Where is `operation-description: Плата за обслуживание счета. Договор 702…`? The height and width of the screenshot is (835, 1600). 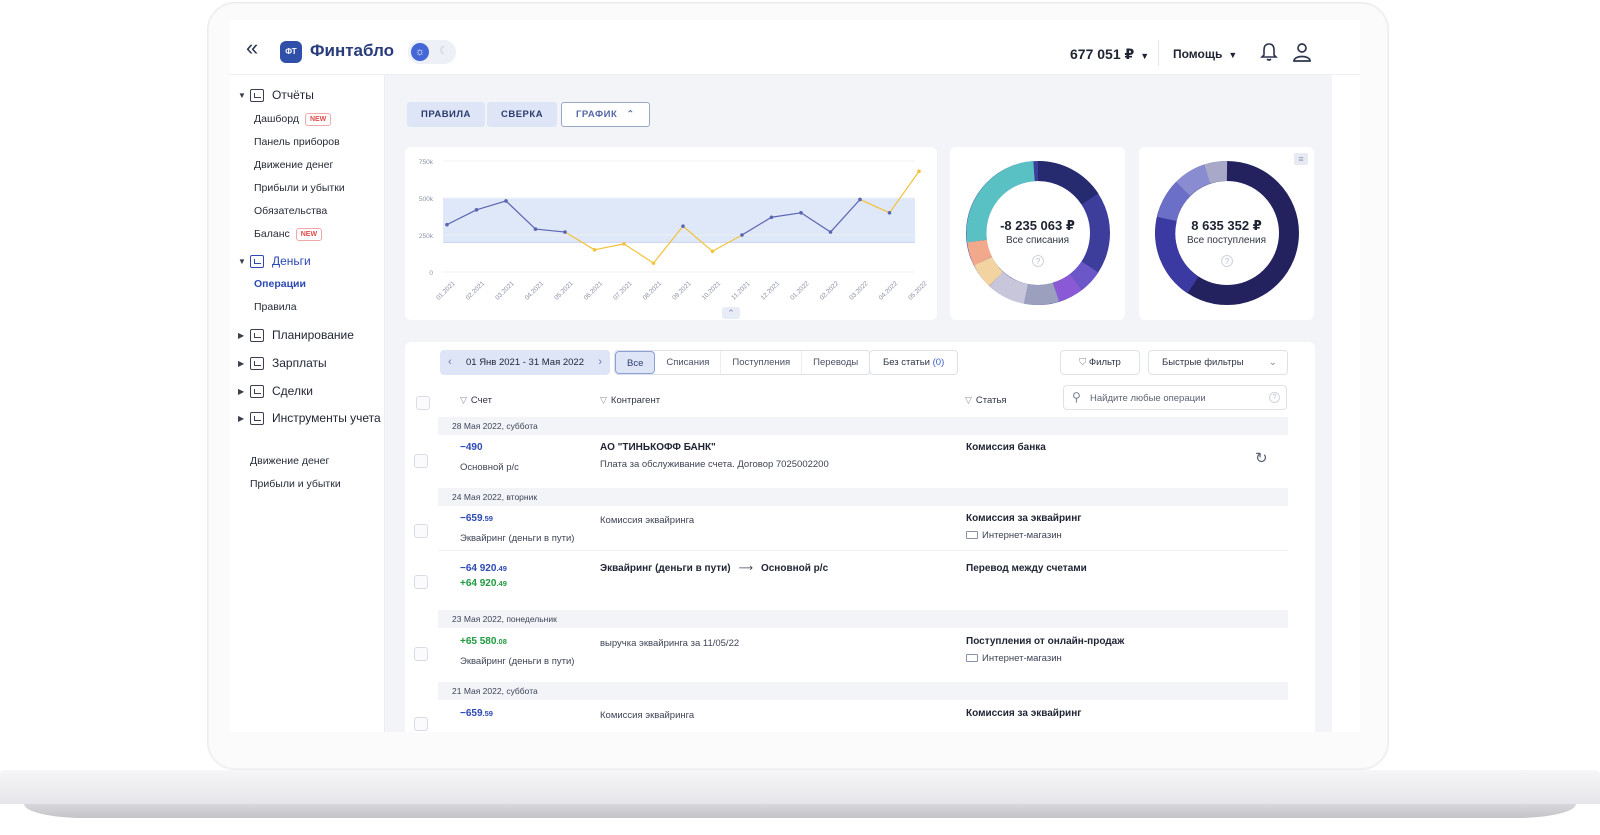
operation-description: Плата за обслуживание счета. Договор 702… is located at coordinates (714, 464).